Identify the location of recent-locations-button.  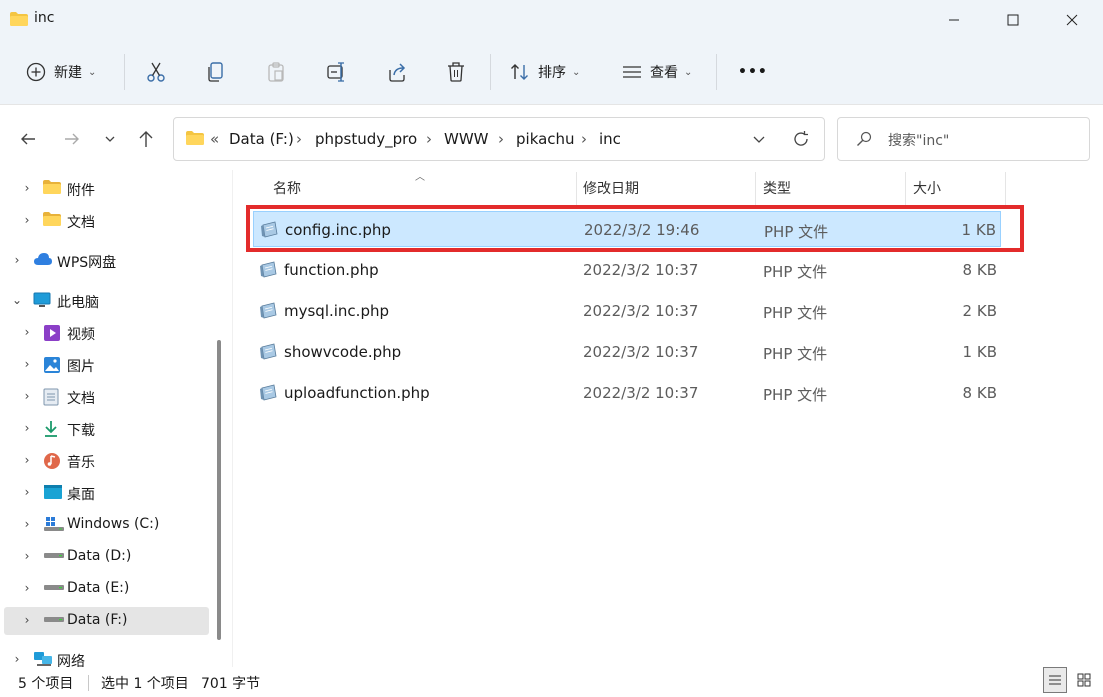
(110, 139).